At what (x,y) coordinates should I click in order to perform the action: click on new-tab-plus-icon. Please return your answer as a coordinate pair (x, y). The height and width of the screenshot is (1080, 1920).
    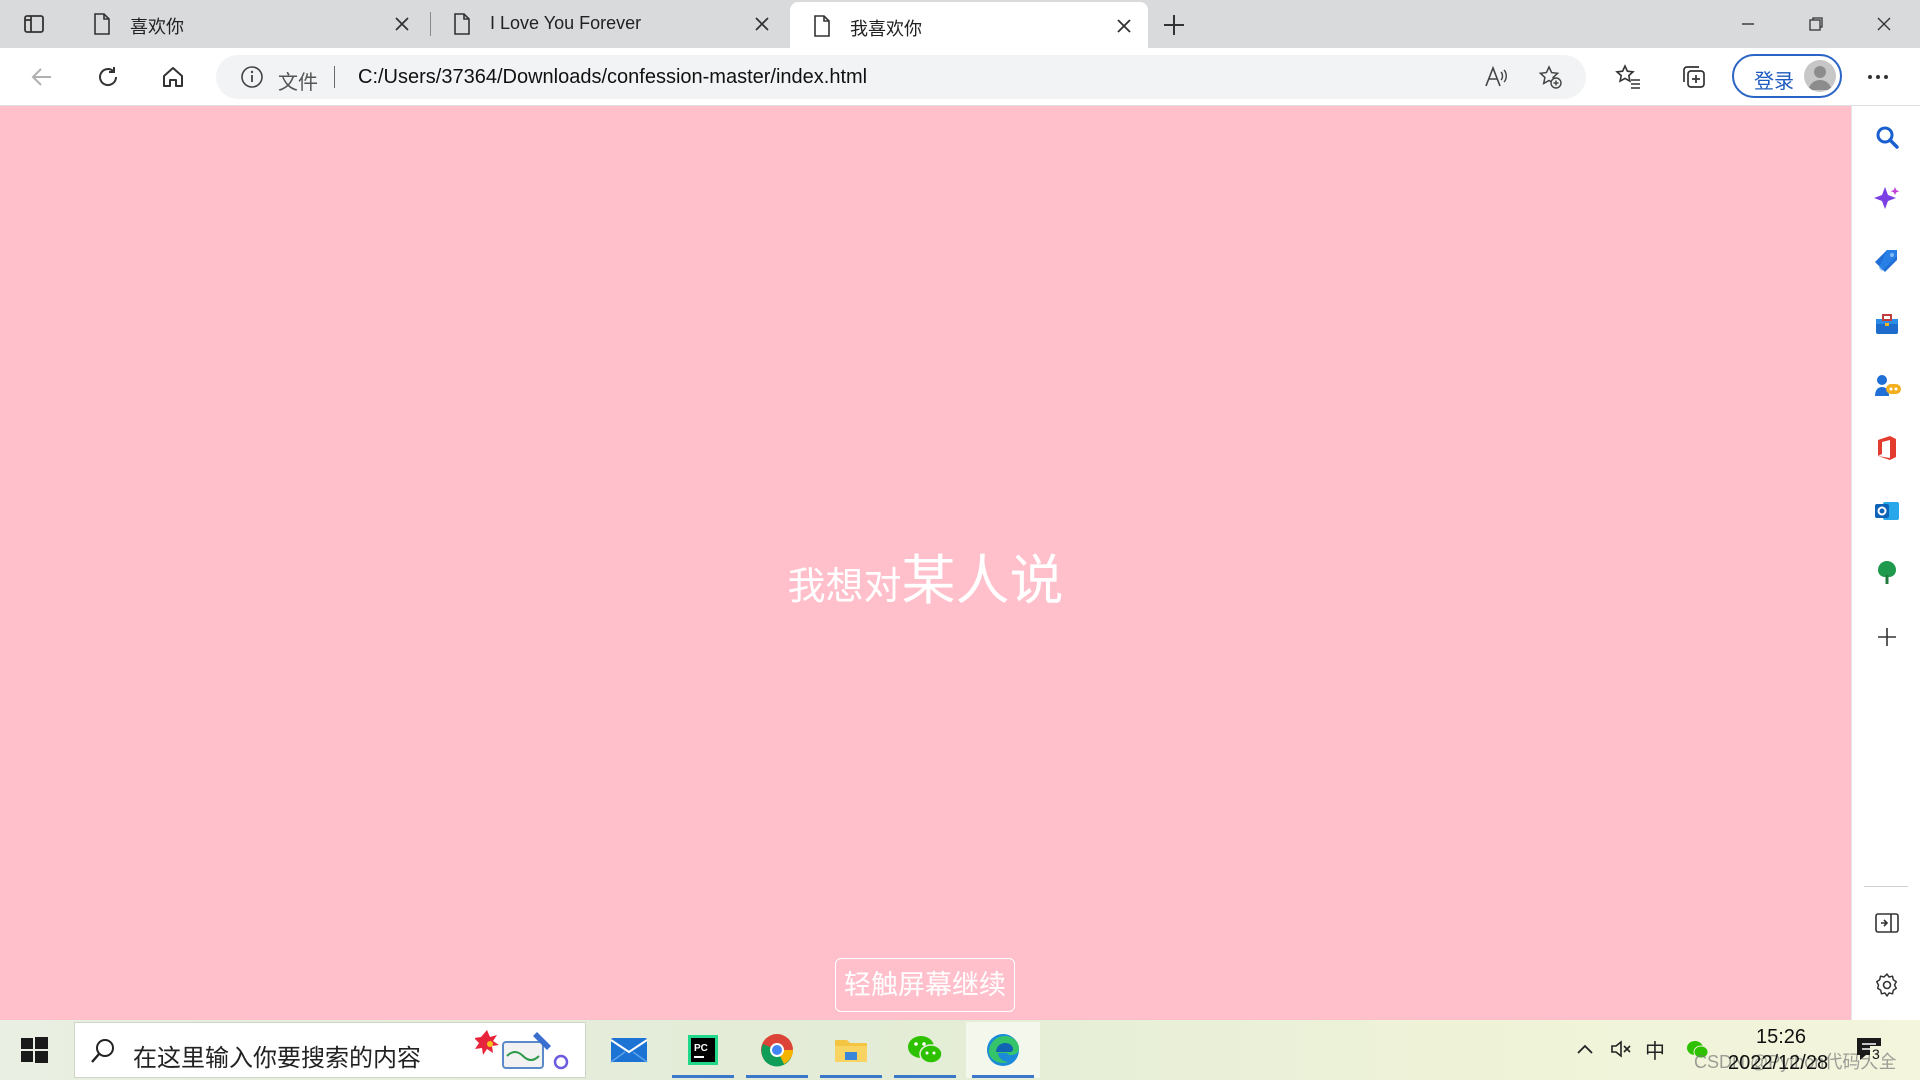
    Looking at the image, I should click on (1174, 25).